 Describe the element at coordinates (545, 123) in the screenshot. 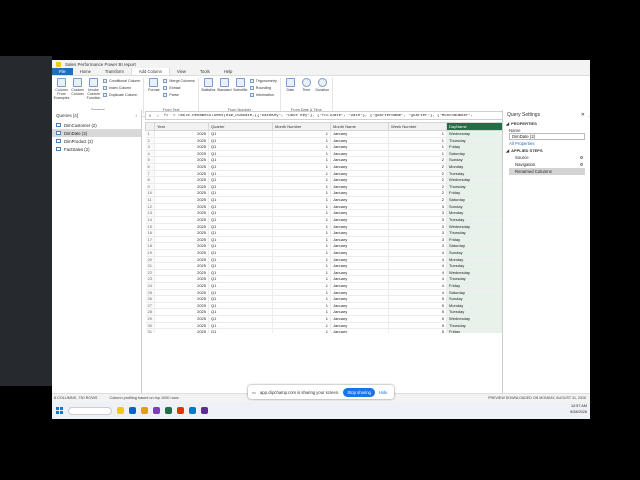

I see `properties-section: ◢ PROPERTIES` at that location.